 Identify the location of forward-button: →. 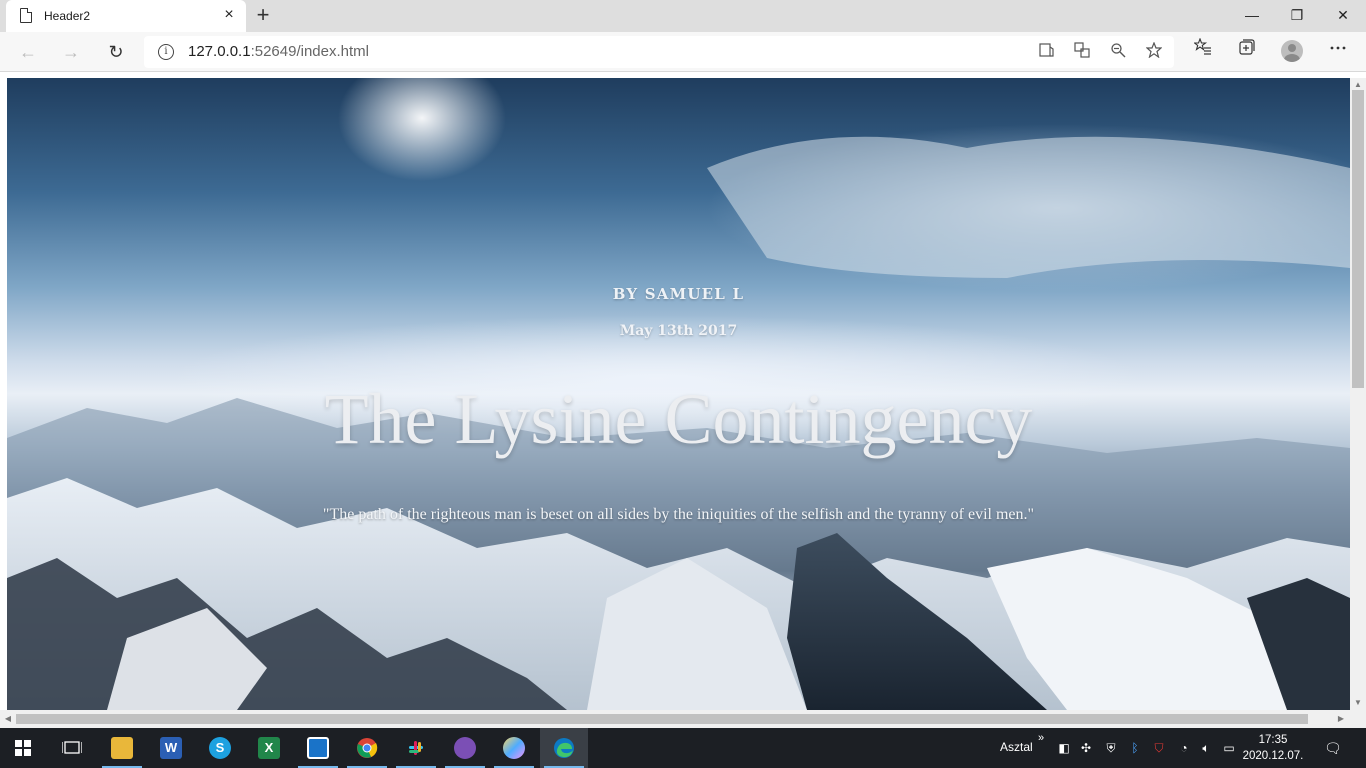
(71, 52).